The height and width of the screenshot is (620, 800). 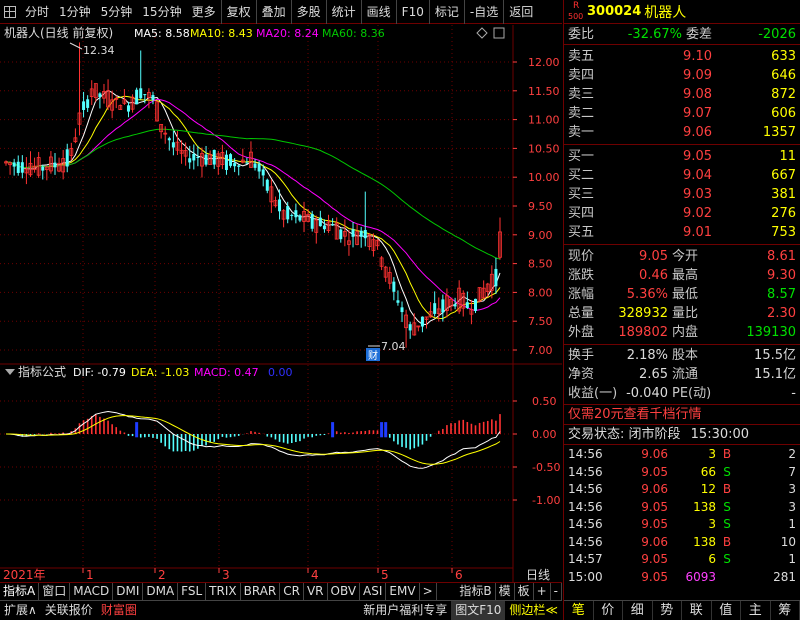 I want to click on tab-template-ban: 板, so click(x=524, y=592).